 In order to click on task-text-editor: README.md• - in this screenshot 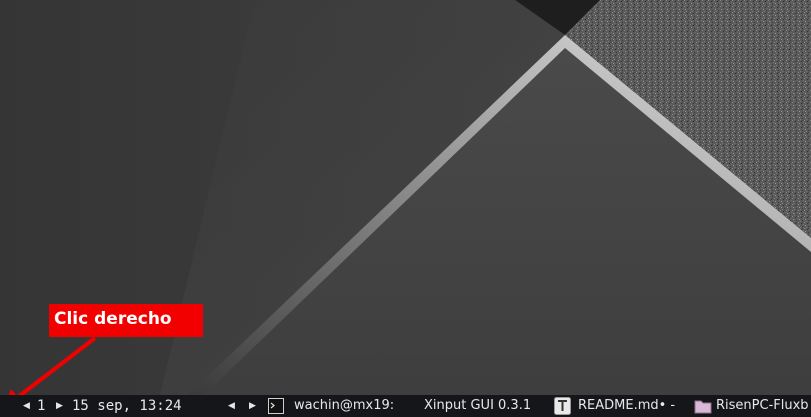, I will do `click(621, 406)`.